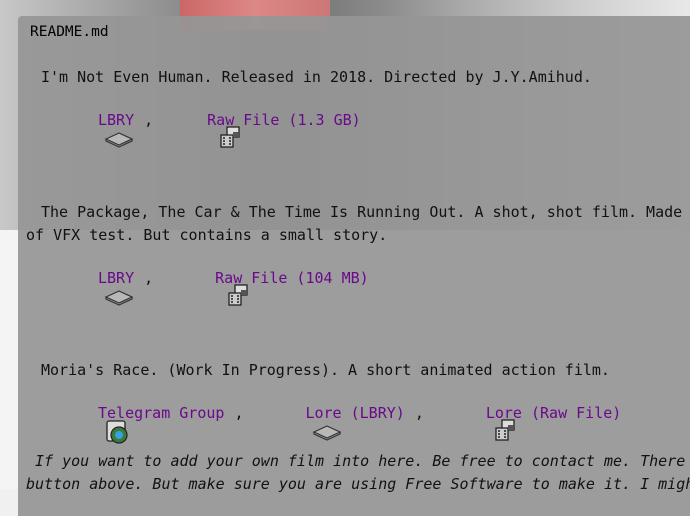  I want to click on entry-1-lbry-link: LBRY, so click(116, 120).